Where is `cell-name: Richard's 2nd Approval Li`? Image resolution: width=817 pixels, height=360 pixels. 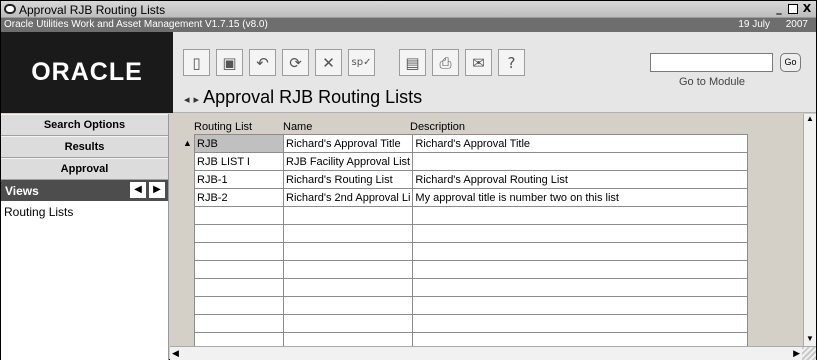
cell-name: Richard's 2nd Approval Li is located at coordinates (348, 197).